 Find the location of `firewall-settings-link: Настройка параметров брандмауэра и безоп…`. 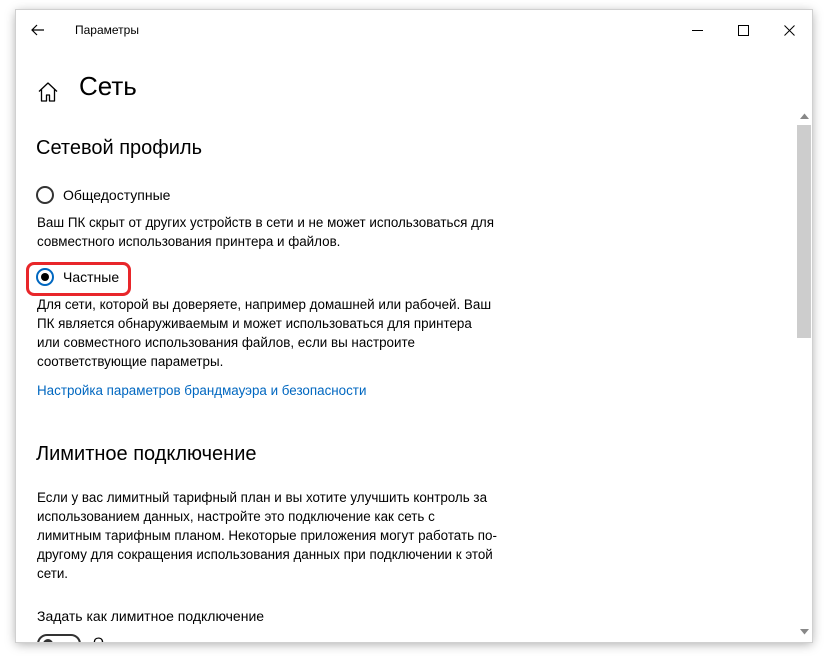

firewall-settings-link: Настройка параметров брандмауэра и безоп… is located at coordinates (201, 390).